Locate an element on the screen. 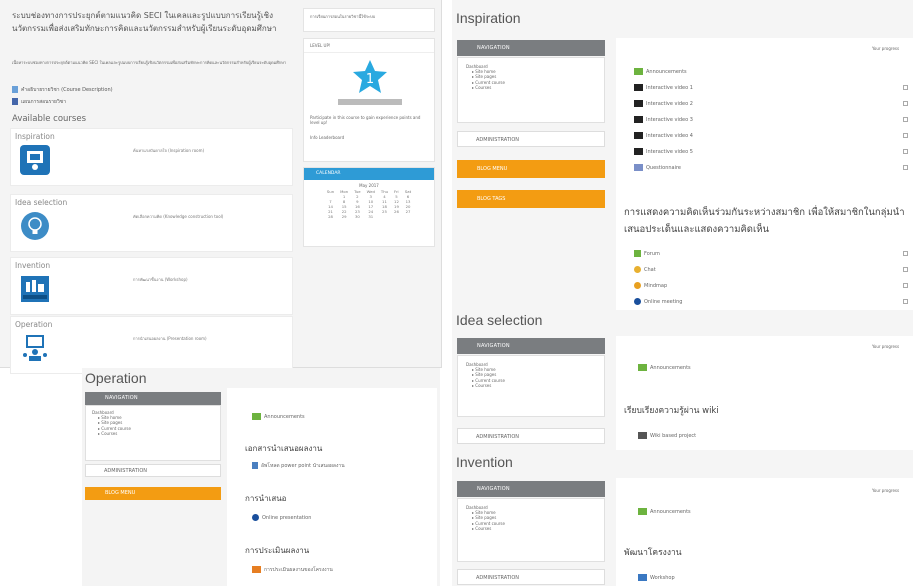 This screenshot has width=913, height=586. calendar-day: 28 is located at coordinates (330, 216).